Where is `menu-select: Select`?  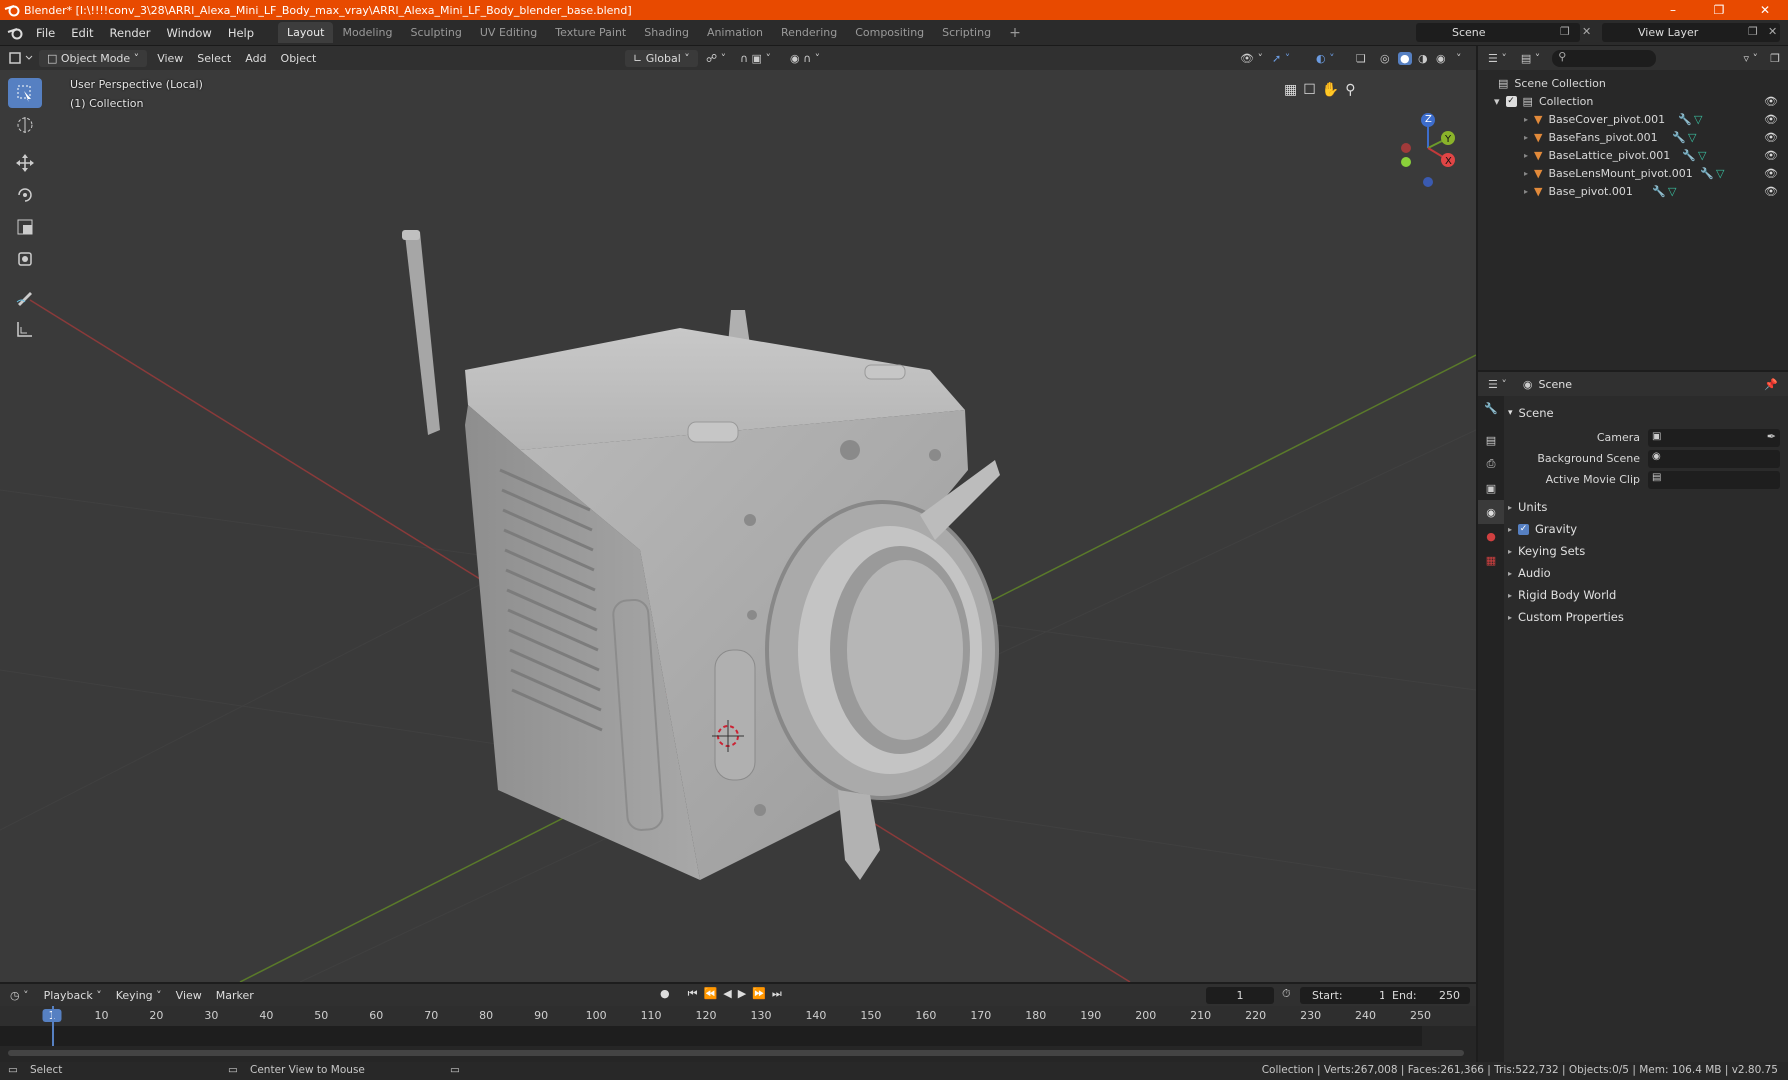 menu-select: Select is located at coordinates (214, 58).